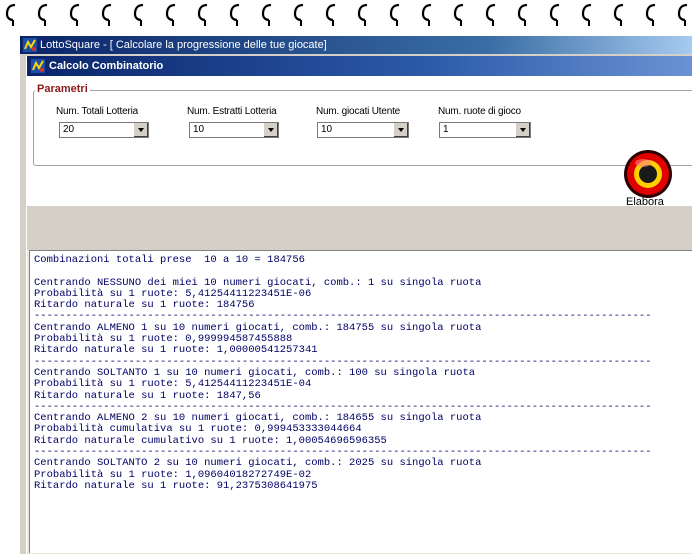 Image resolution: width=692 pixels, height=554 pixels. I want to click on child-window-title: Calcolo Combinatorio, so click(106, 66).